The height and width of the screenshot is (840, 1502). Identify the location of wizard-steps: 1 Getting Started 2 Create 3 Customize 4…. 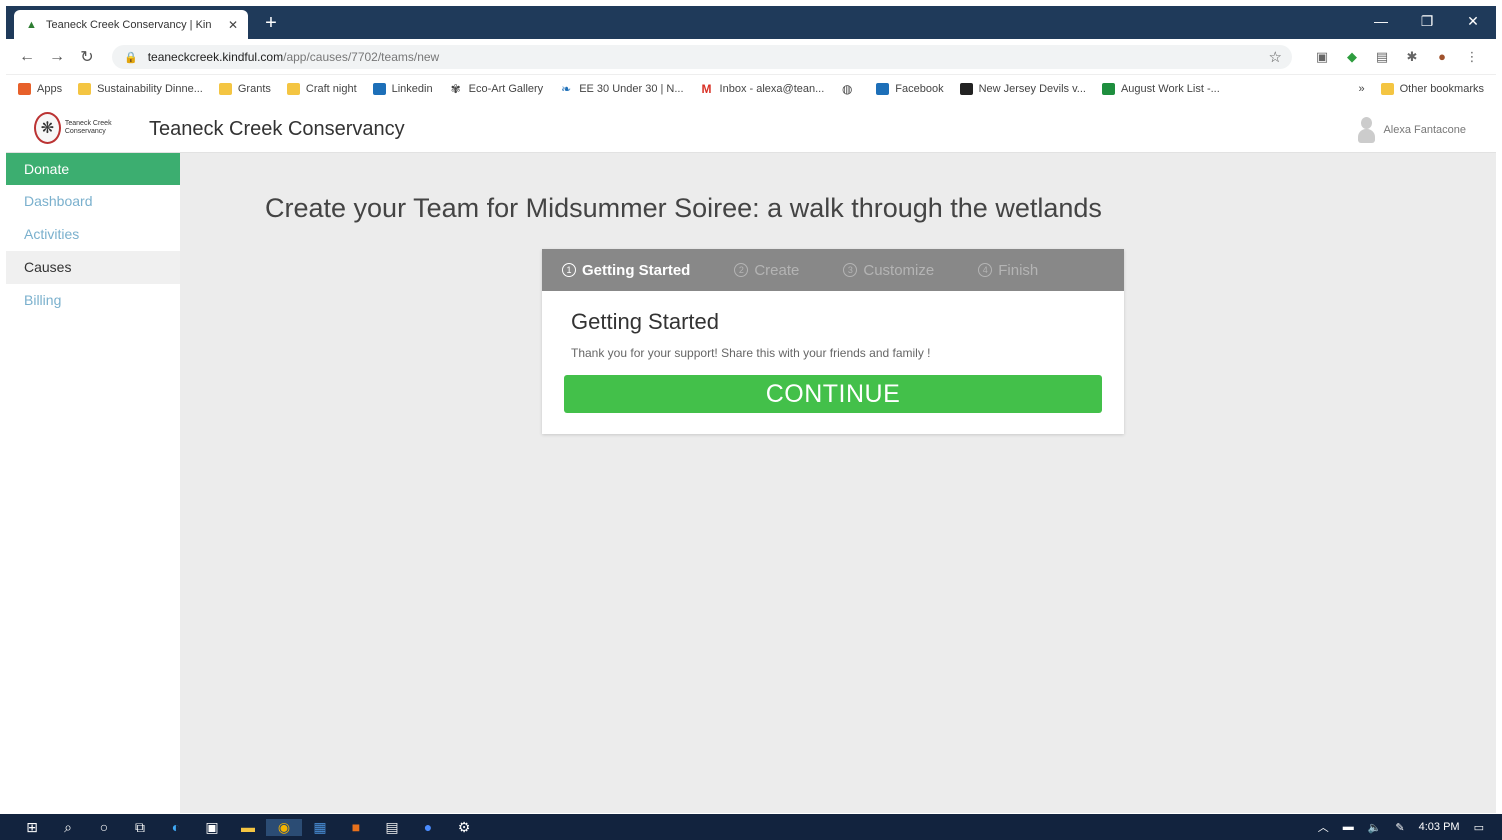
(833, 270).